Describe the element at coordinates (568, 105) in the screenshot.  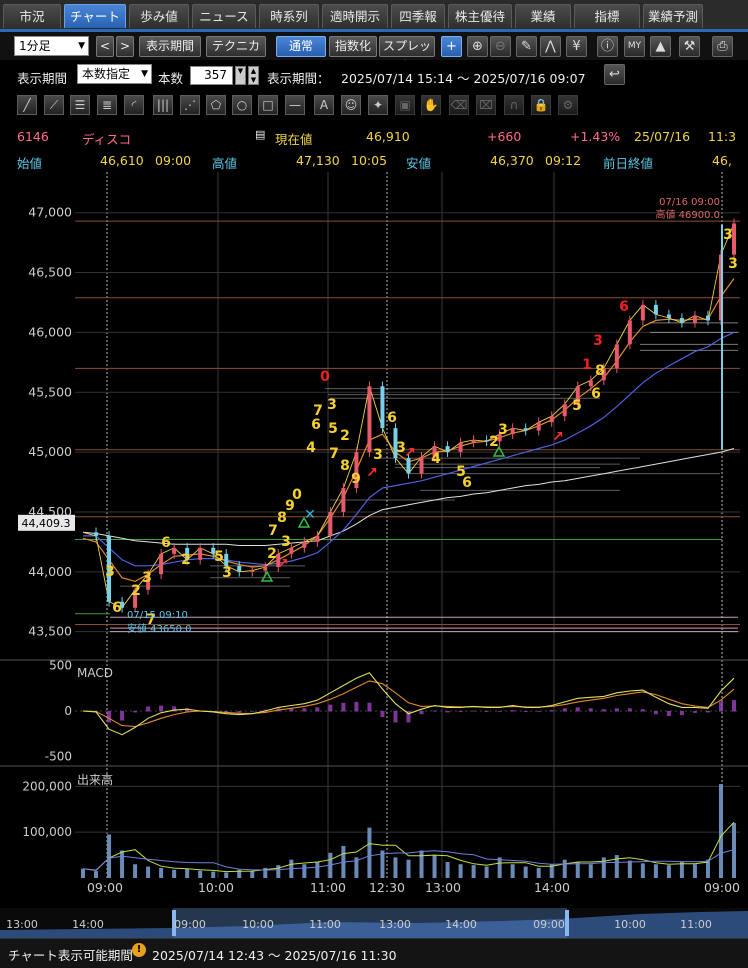
I see `gear-tool-icon: ⚙` at that location.